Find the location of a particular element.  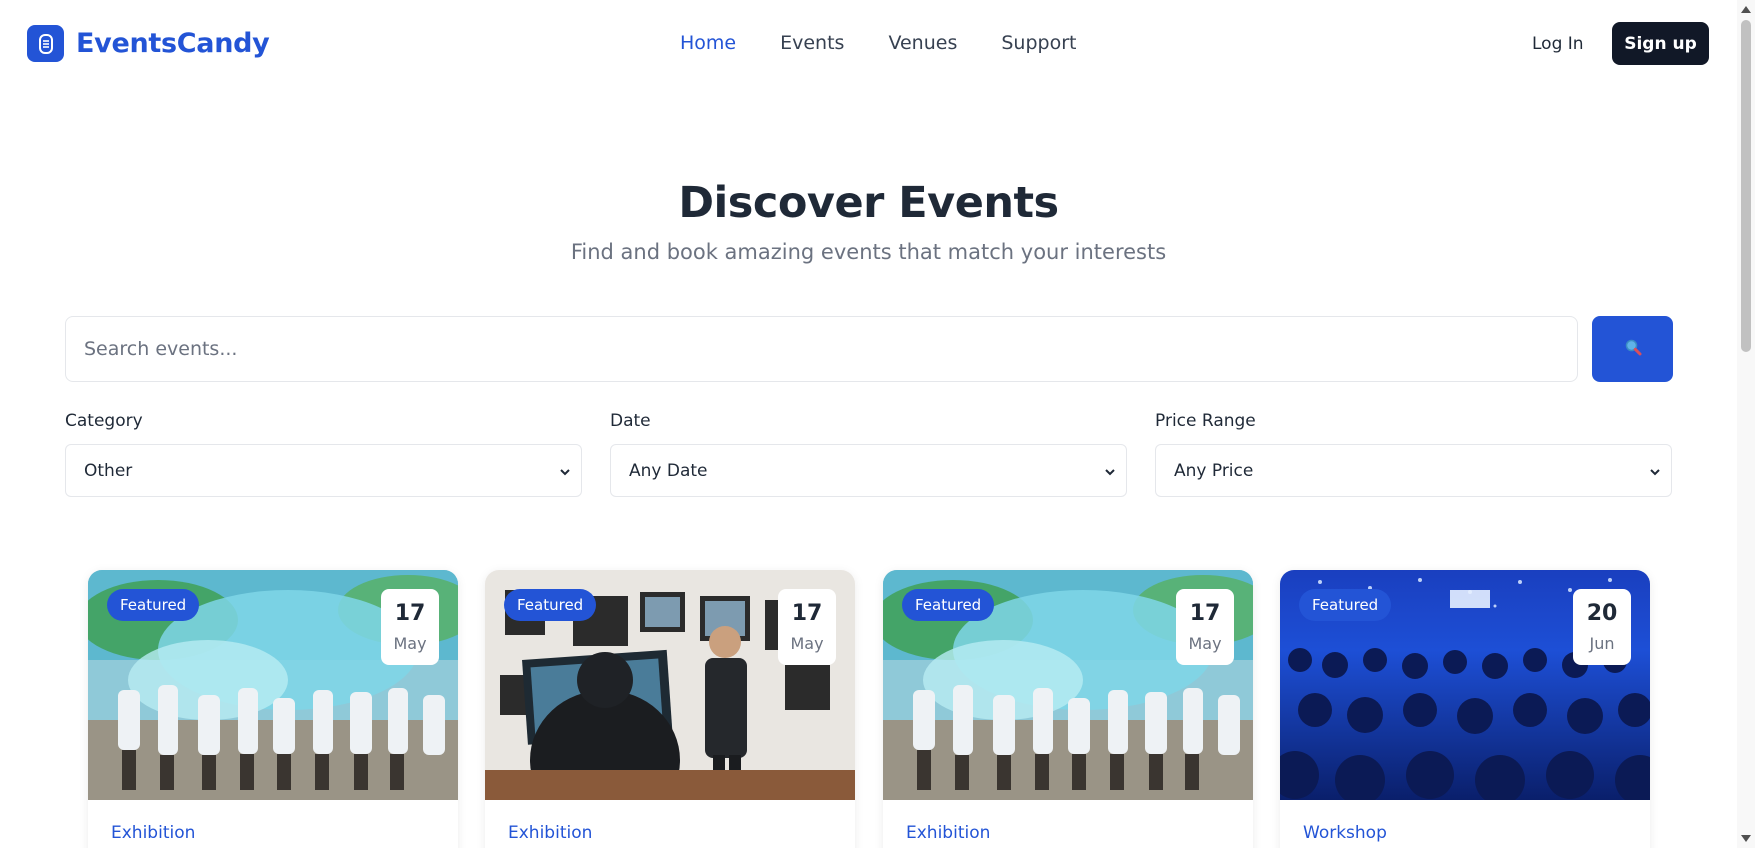

brand-name: EventsCandy is located at coordinates (173, 43).